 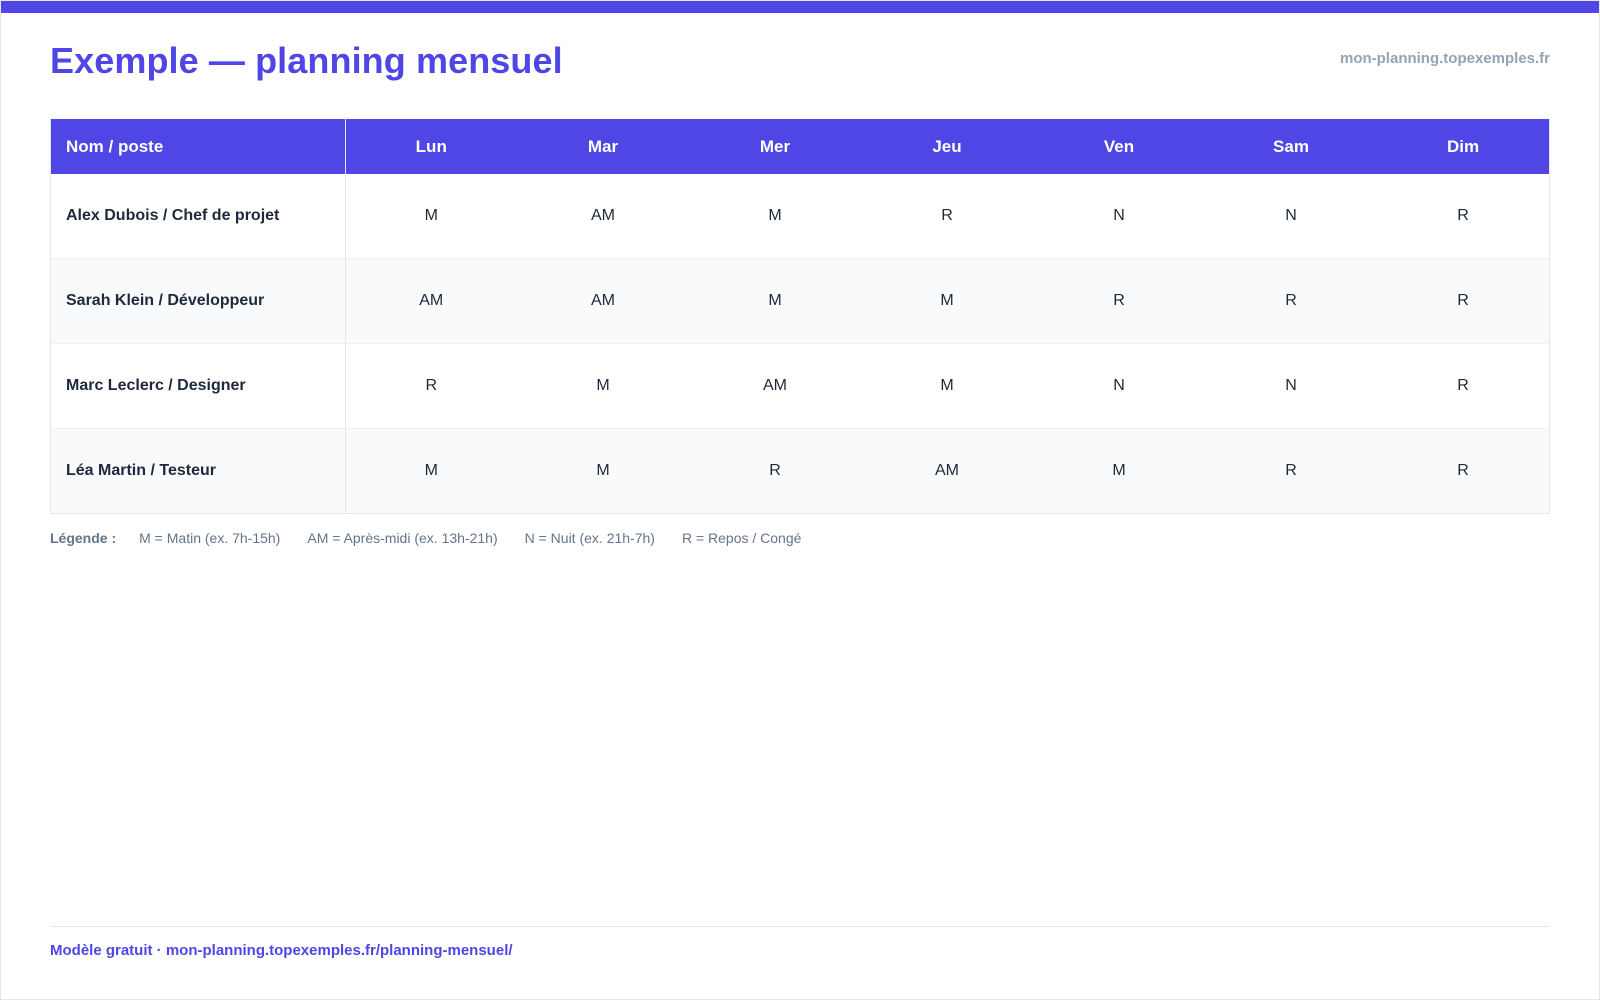 I want to click on legend-item: AM = Après-midi (ex. 13h-21h), so click(x=402, y=538).